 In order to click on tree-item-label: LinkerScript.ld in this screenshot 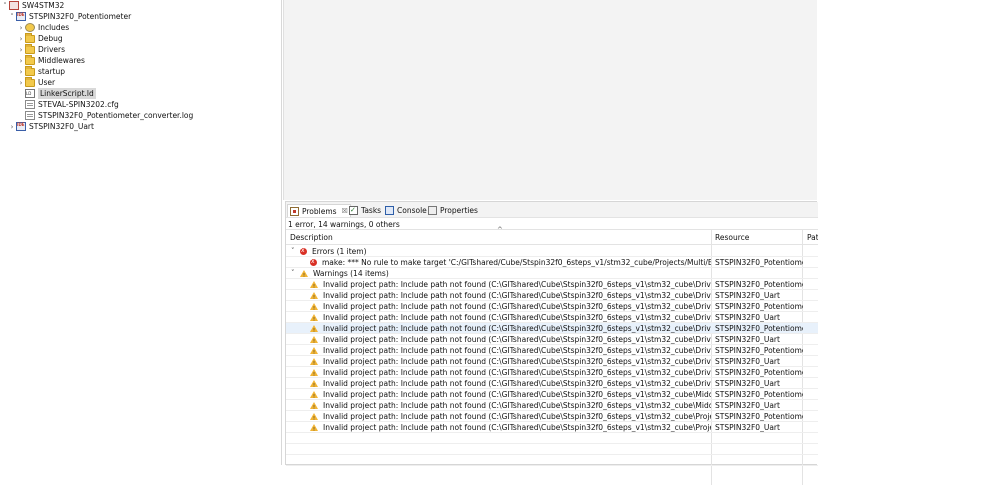, I will do `click(67, 93)`.